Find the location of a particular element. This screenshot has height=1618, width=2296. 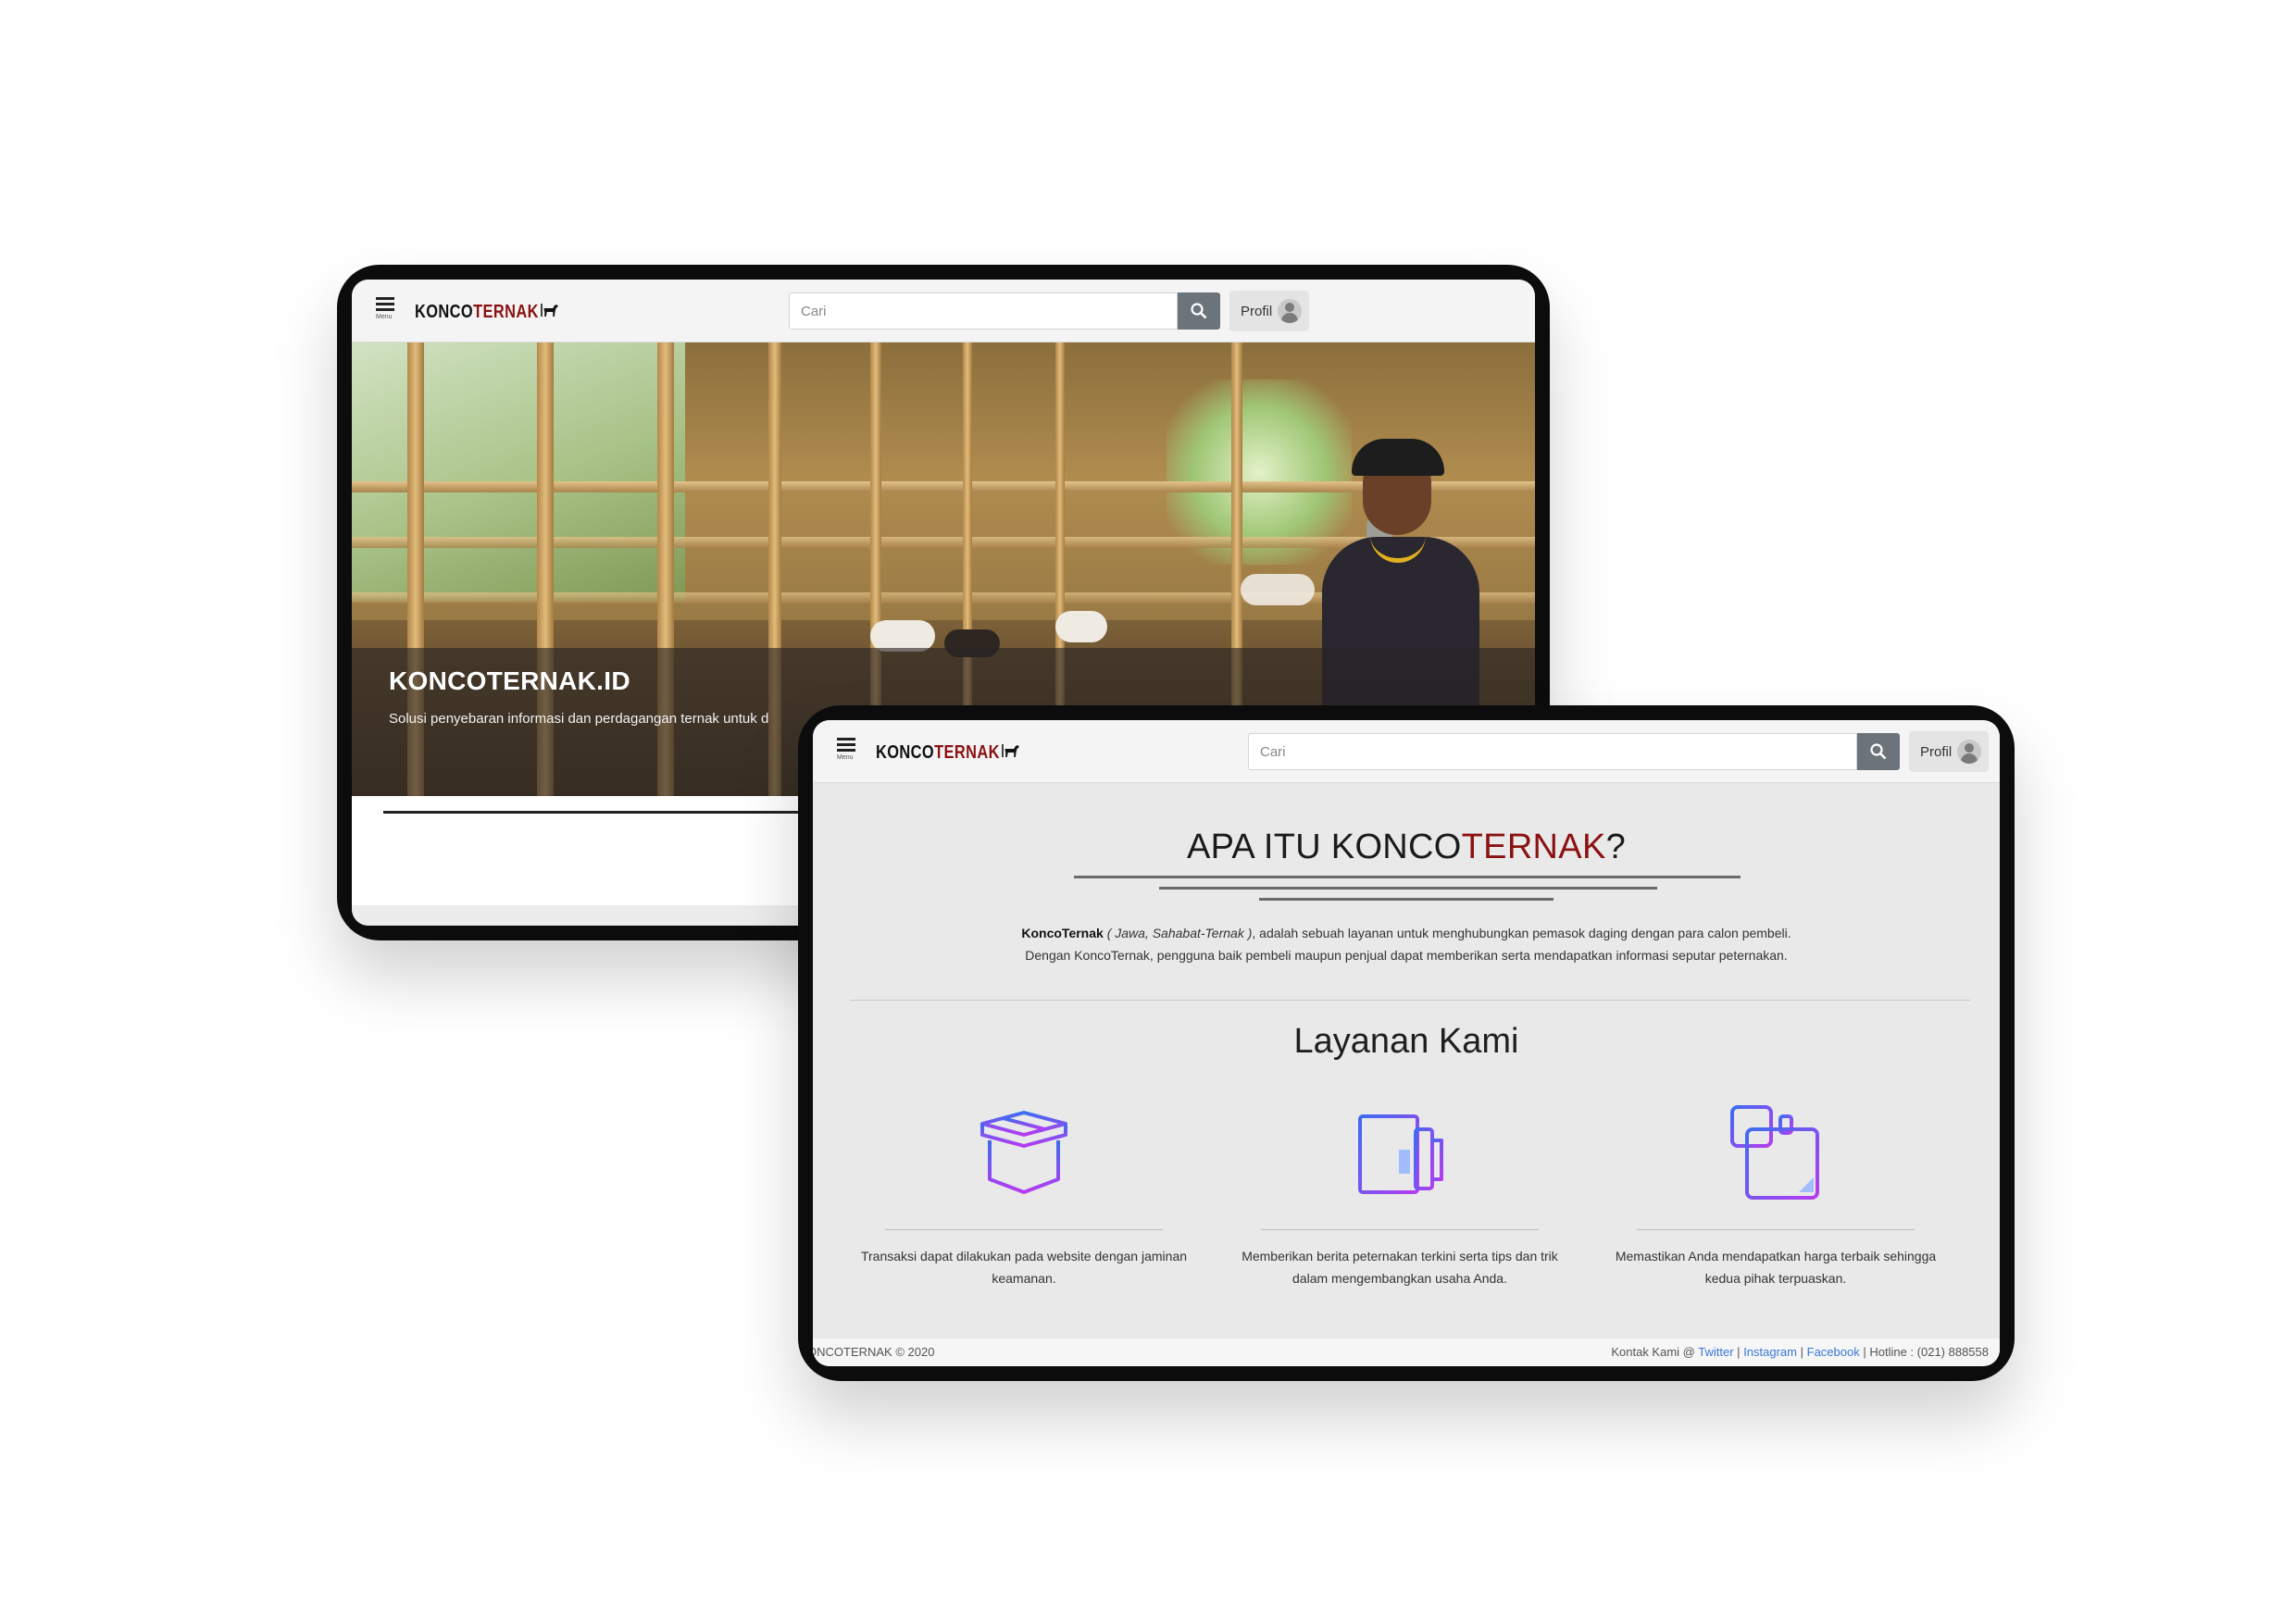

section-divider is located at coordinates (1410, 1000).